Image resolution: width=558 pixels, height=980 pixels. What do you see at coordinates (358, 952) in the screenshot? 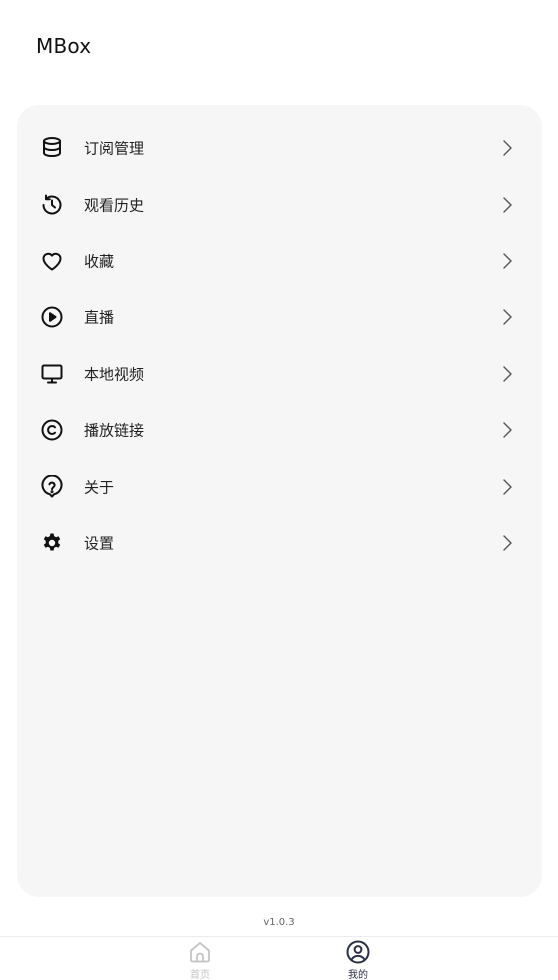
I see `user-circle-icon` at bounding box center [358, 952].